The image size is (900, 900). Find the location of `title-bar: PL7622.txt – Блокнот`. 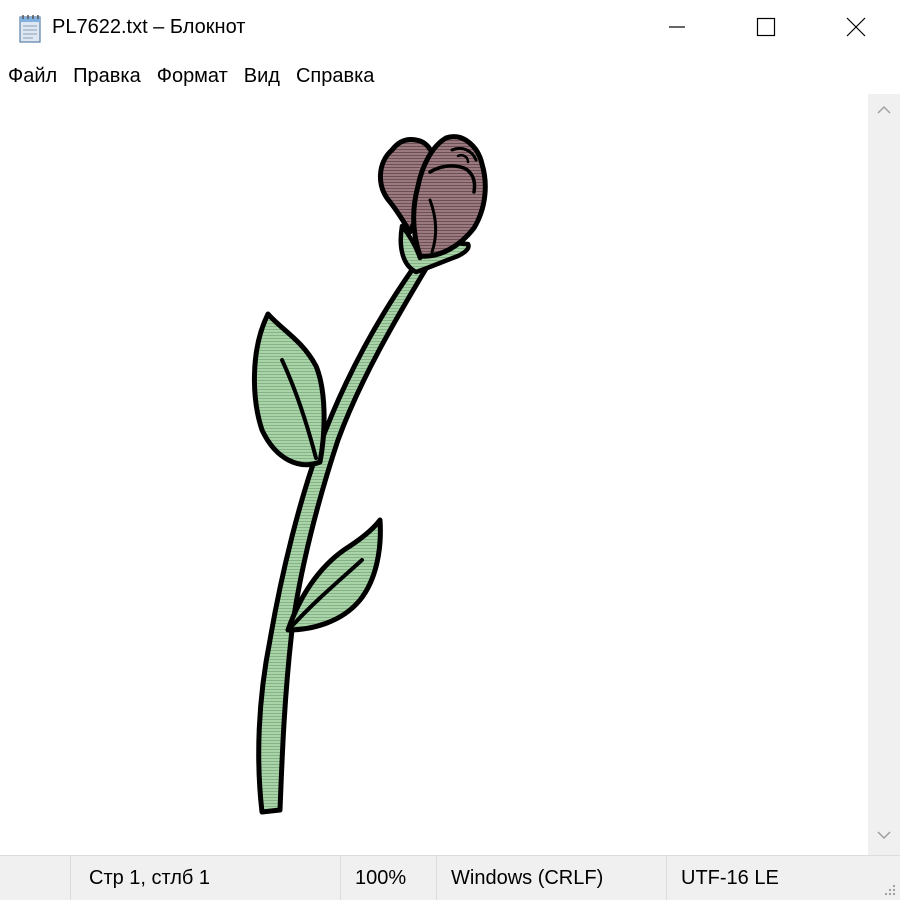

title-bar: PL7622.txt – Блокнот is located at coordinates (450, 29).